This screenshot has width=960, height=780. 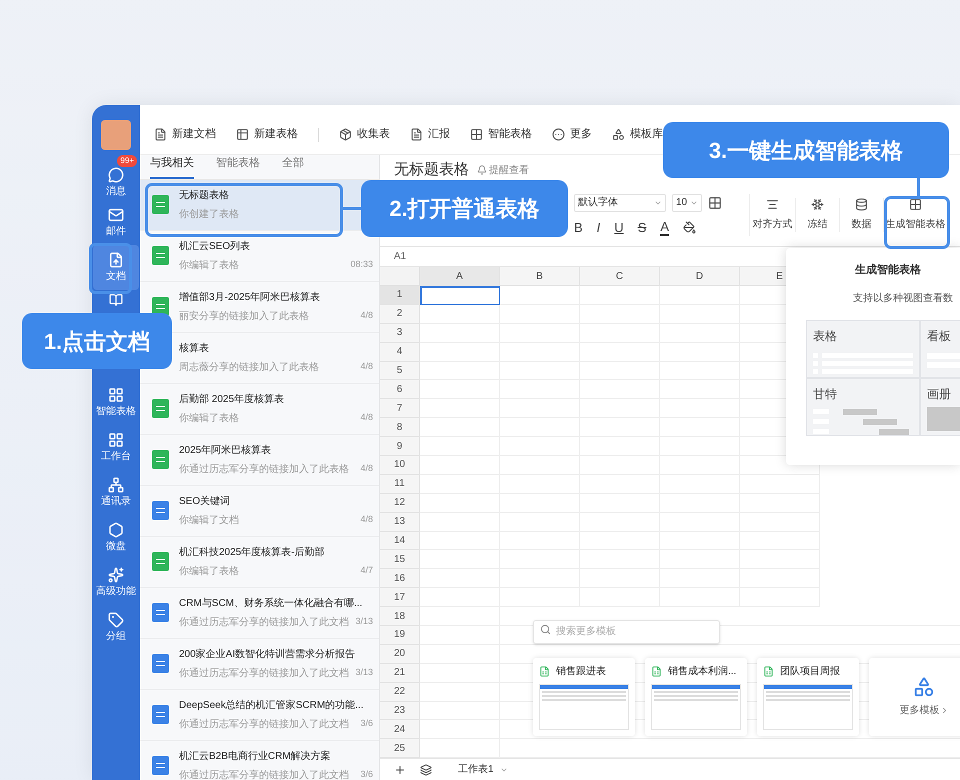 I want to click on italic-button: I, so click(x=598, y=227).